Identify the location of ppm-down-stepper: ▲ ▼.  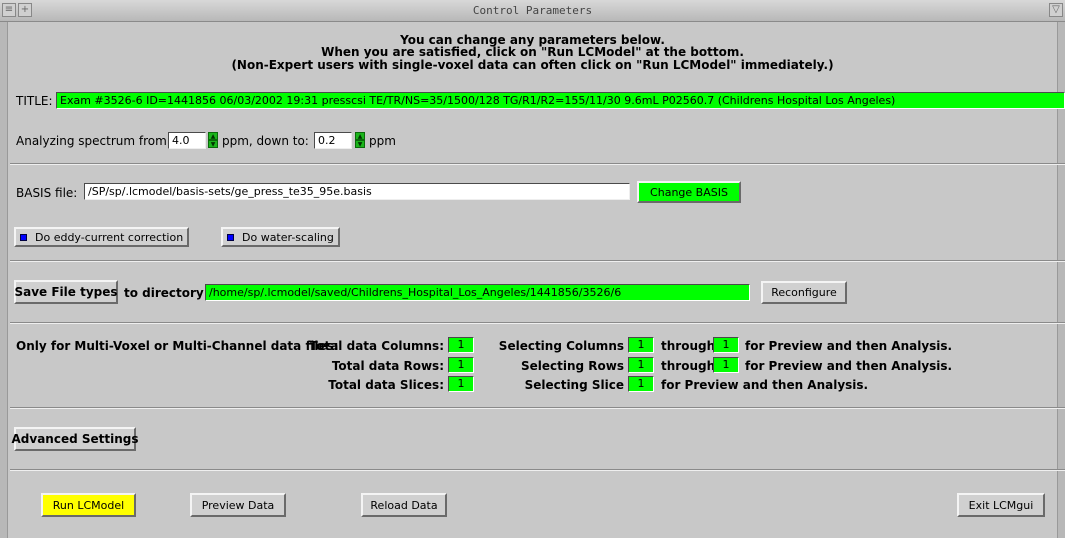
(360, 140).